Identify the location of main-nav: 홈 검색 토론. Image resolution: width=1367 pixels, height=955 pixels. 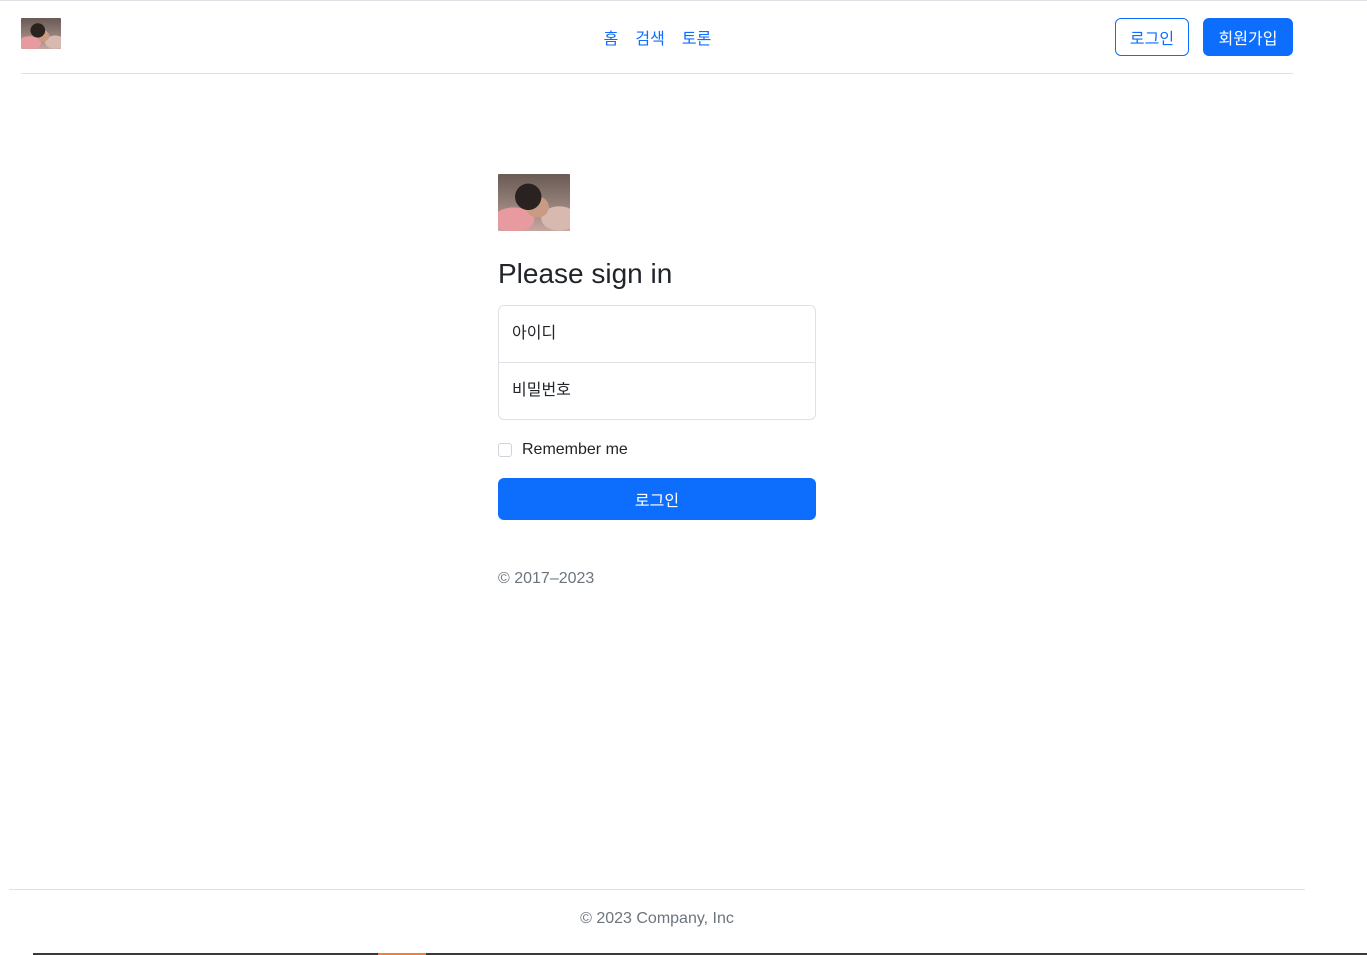
(657, 37).